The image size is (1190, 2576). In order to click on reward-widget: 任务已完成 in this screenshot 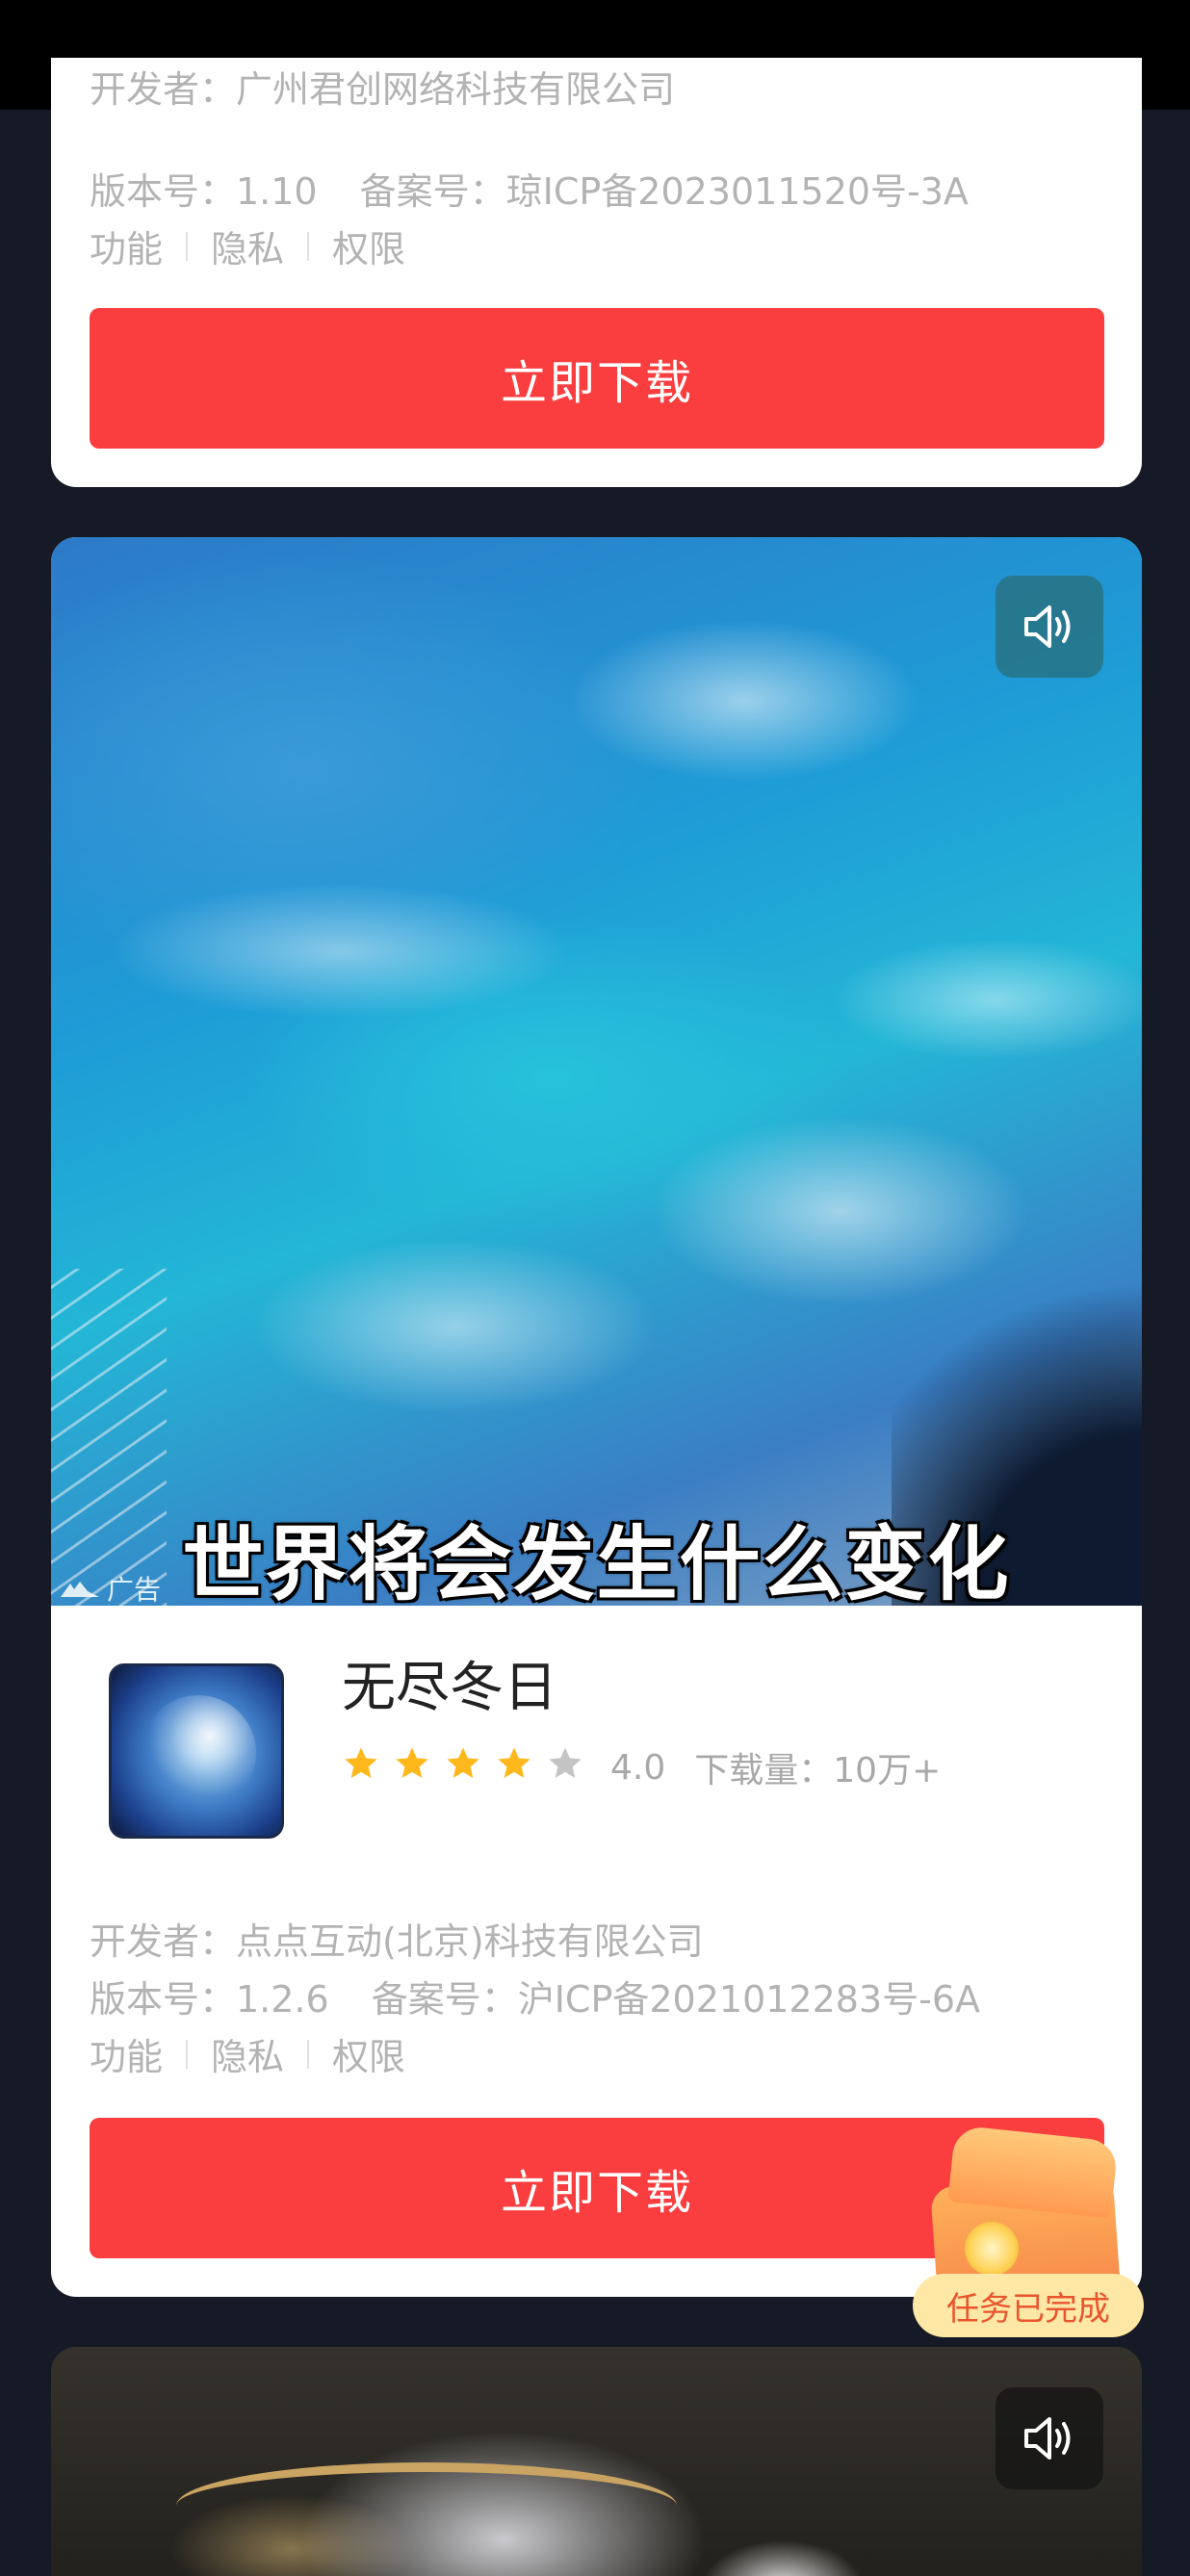, I will do `click(1029, 2231)`.